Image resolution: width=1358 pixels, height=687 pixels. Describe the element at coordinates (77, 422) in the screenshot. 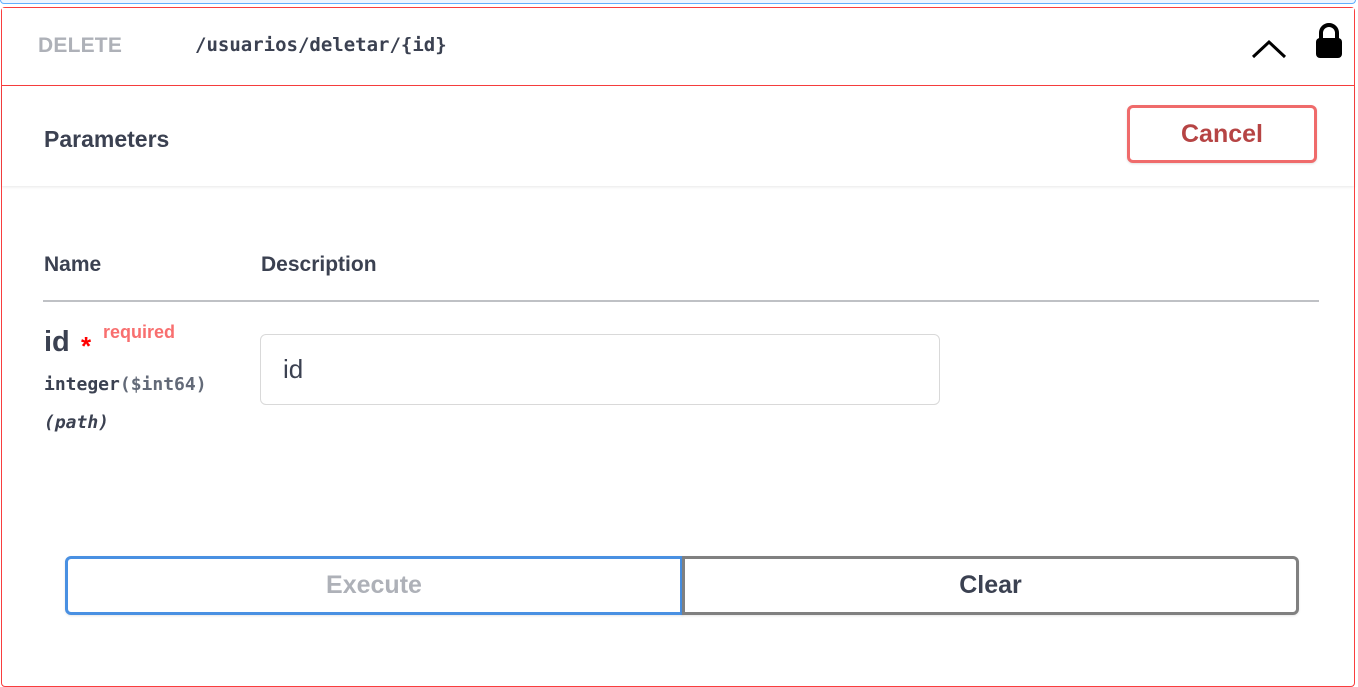

I see `parameter-location: (path)` at that location.